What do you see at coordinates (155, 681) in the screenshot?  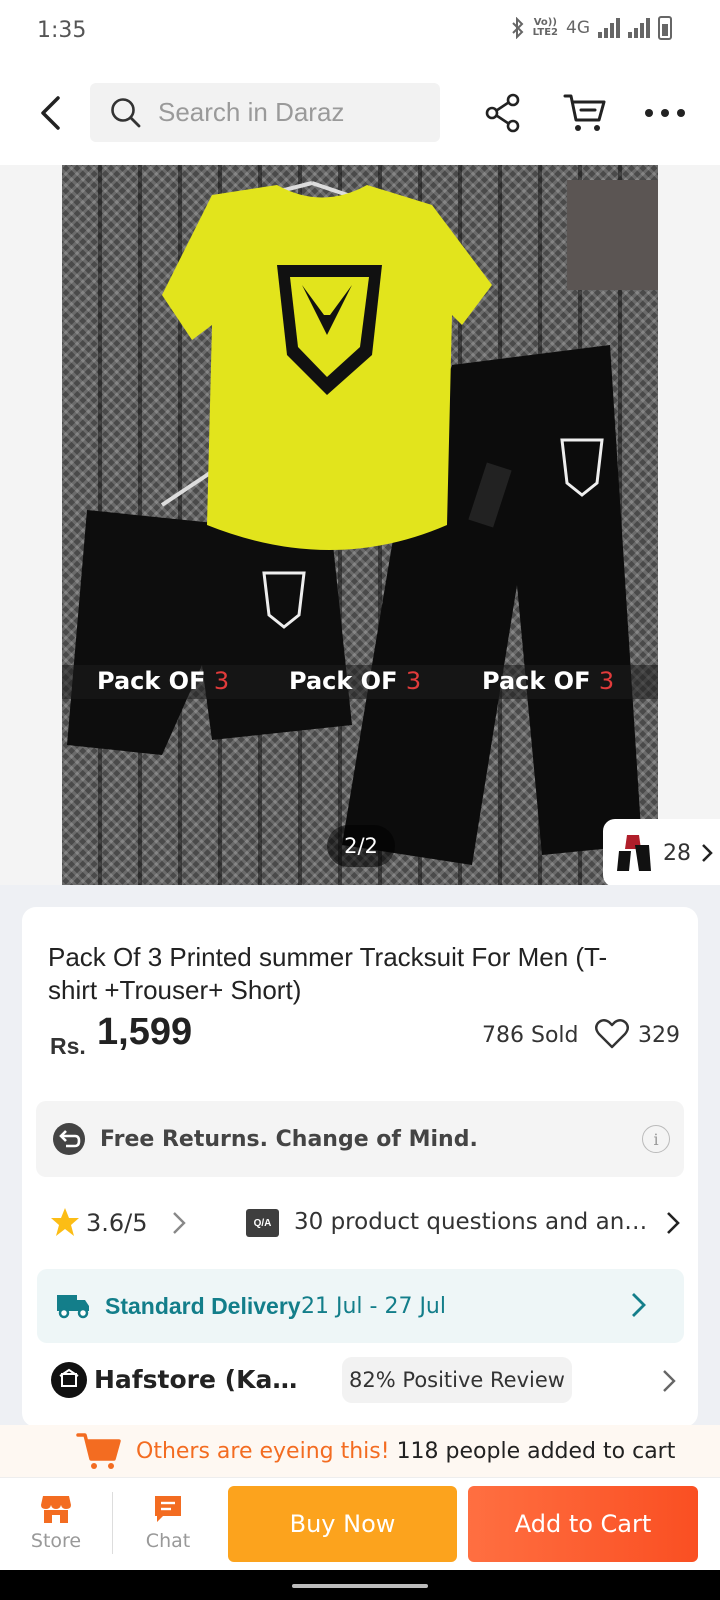 I see `pack-text-1: Pack OF` at bounding box center [155, 681].